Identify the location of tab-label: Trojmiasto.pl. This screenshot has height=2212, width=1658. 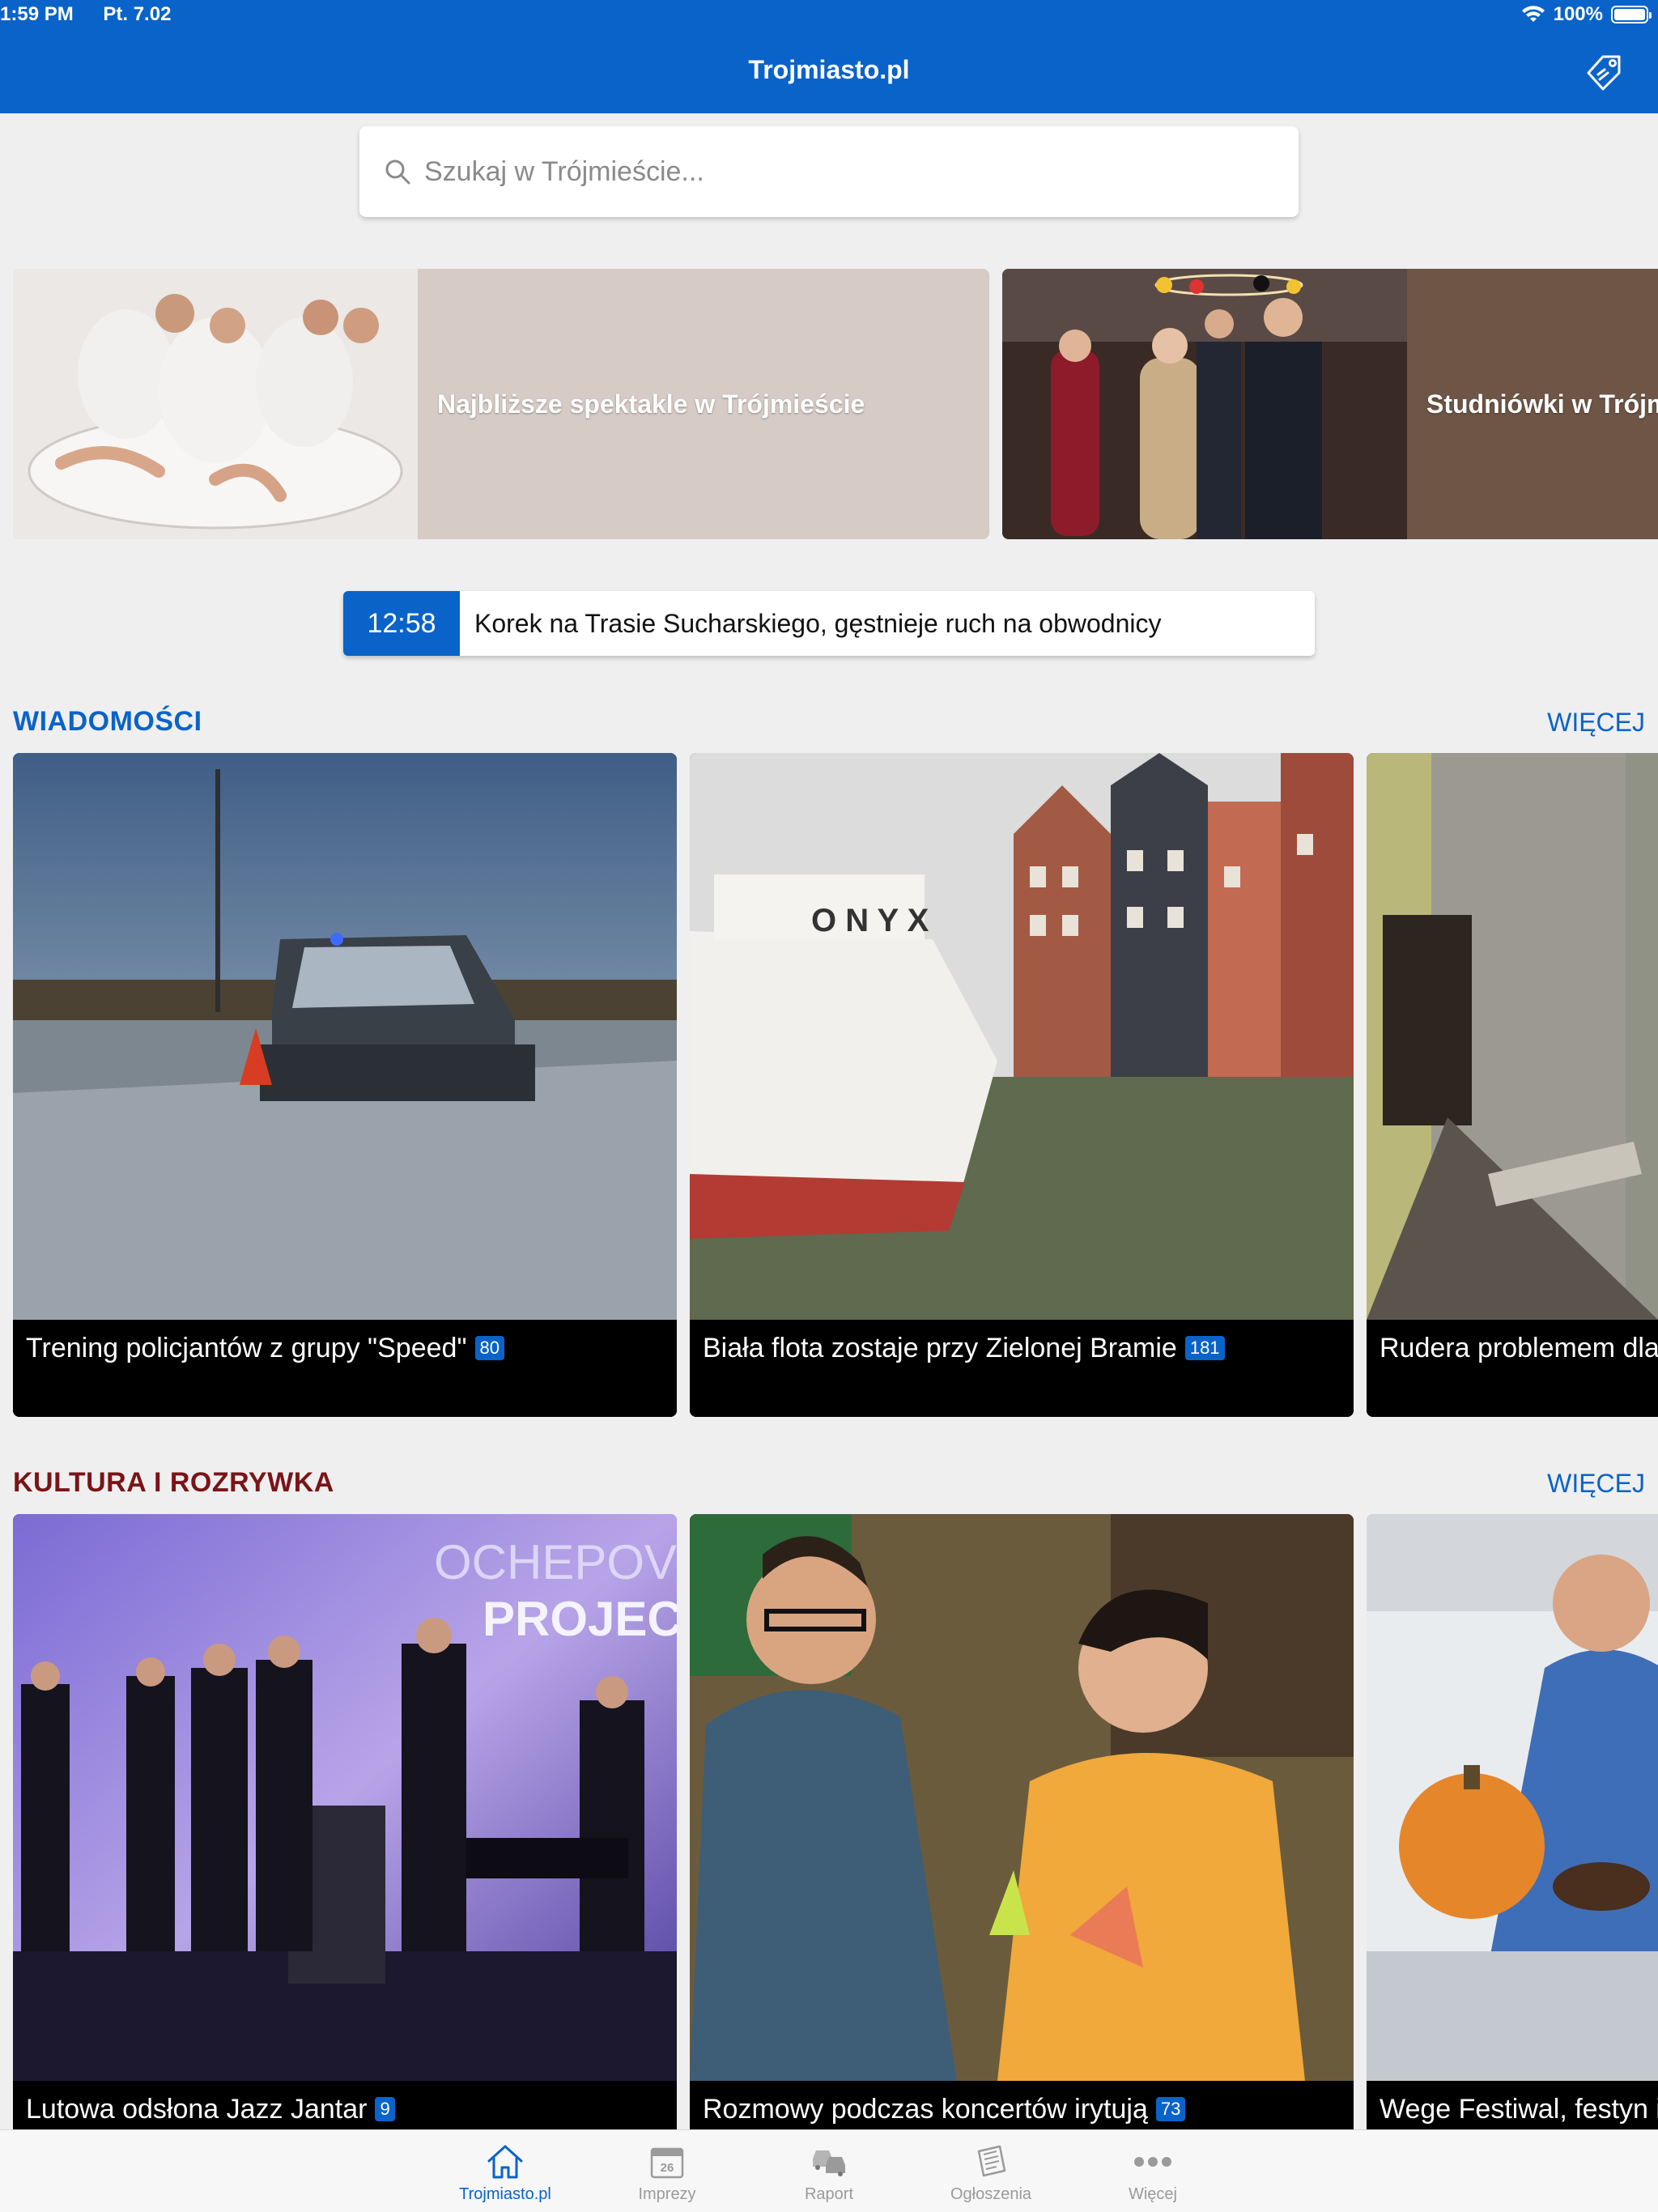
(505, 2194).